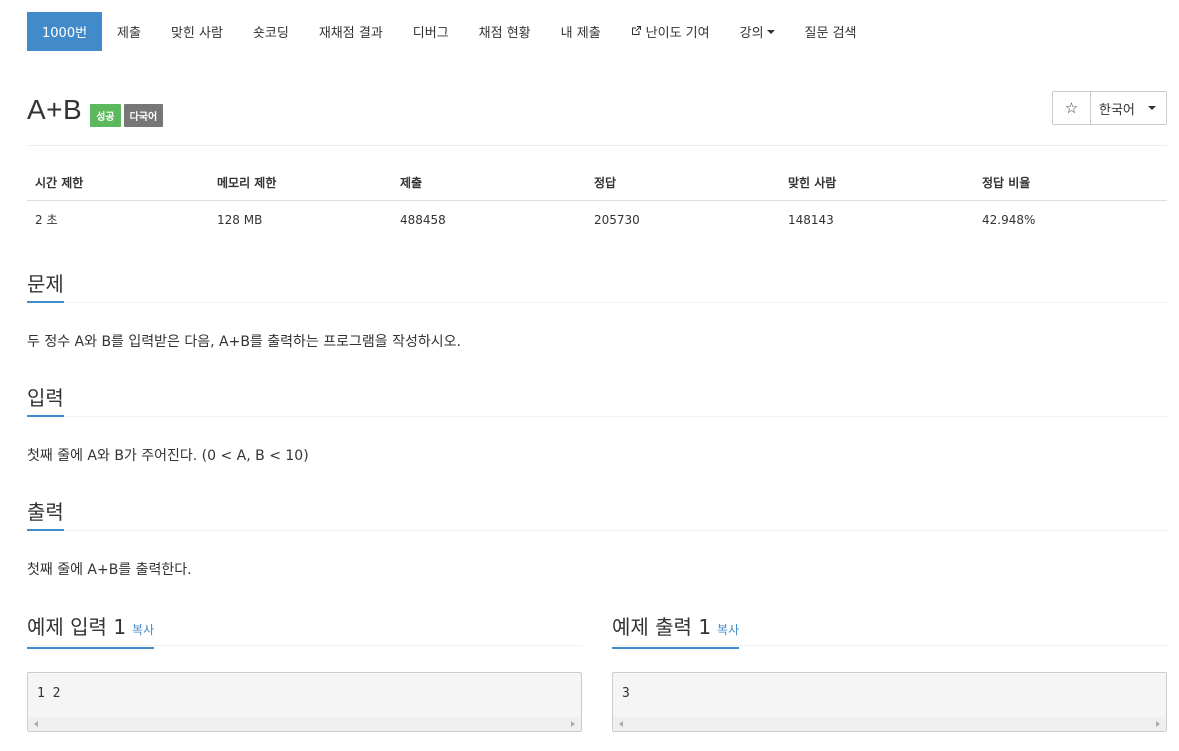 The image size is (1179, 751). Describe the element at coordinates (143, 115) in the screenshot. I see `multilang-badge: 다국어` at that location.